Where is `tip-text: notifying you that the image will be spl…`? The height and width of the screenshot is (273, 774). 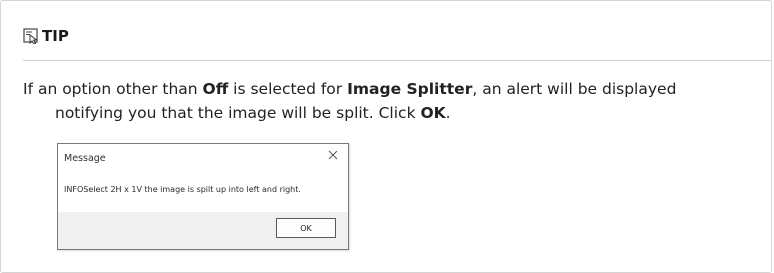 tip-text: notifying you that the image will be spl… is located at coordinates (238, 113).